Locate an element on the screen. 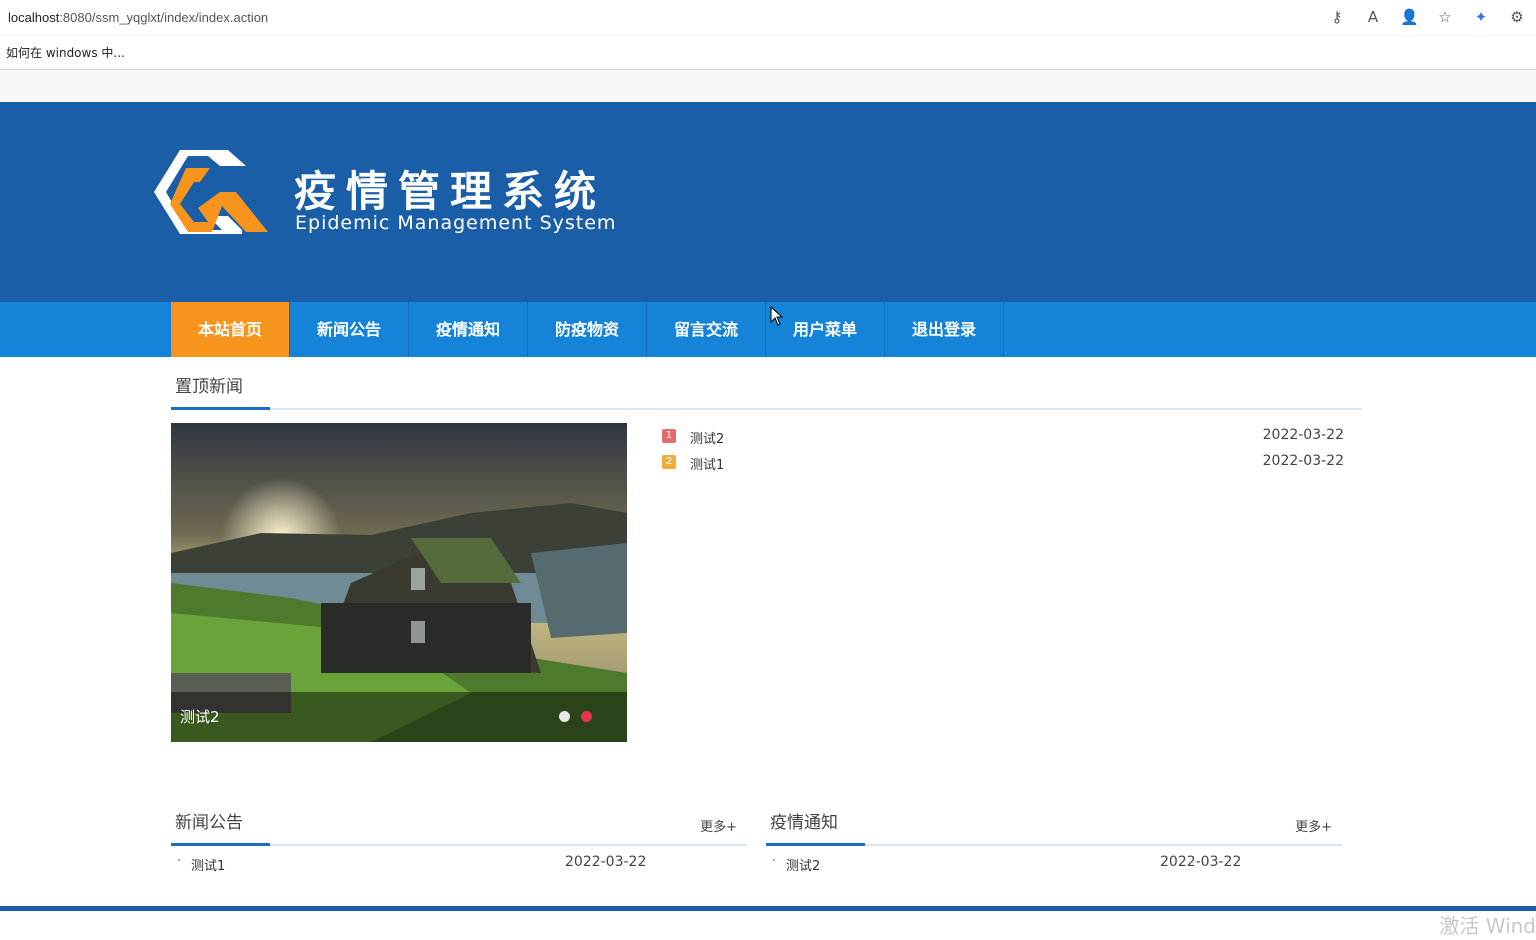 The image size is (1536, 940). main-nav: 本站首页 新闻公告 疫情通知 防疫物资 留言交流 用户菜单 退出登录 is located at coordinates (768, 329).